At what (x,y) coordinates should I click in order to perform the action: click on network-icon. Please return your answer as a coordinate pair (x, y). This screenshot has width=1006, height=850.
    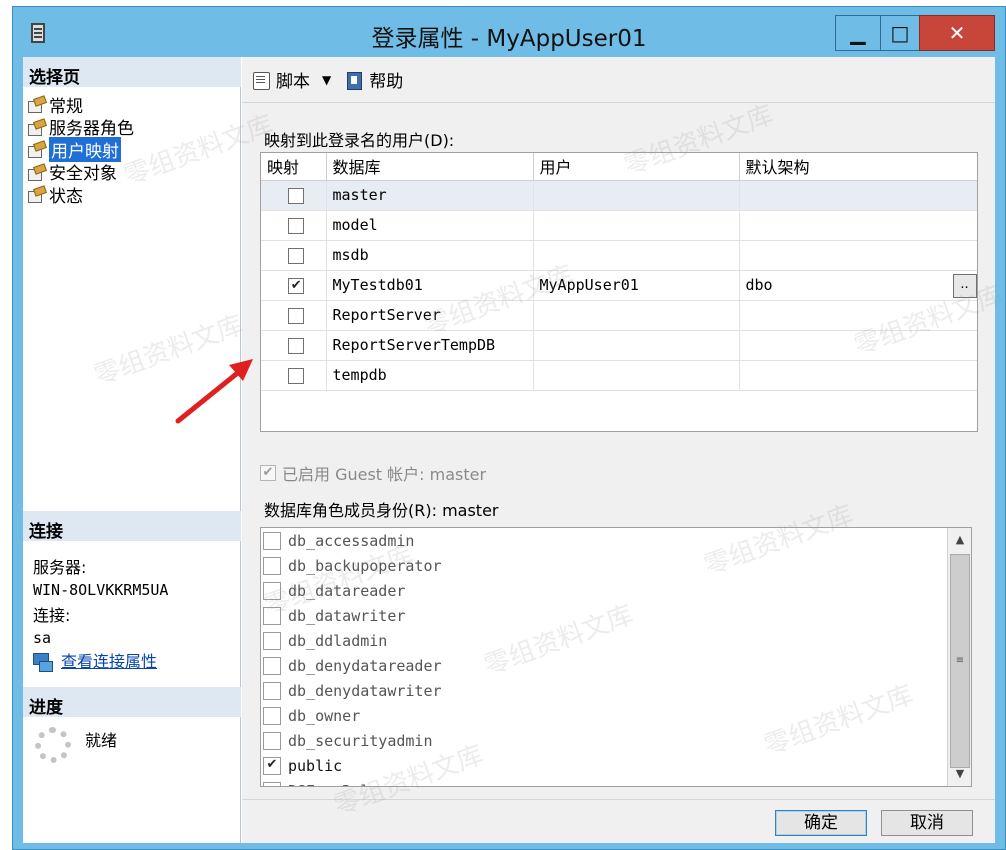
    Looking at the image, I should click on (43, 662).